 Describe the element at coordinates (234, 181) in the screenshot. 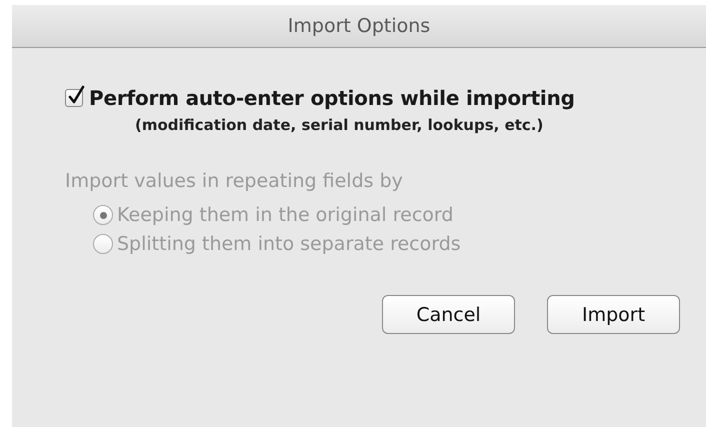

I see `group-label: Import values in repeating fields by` at that location.